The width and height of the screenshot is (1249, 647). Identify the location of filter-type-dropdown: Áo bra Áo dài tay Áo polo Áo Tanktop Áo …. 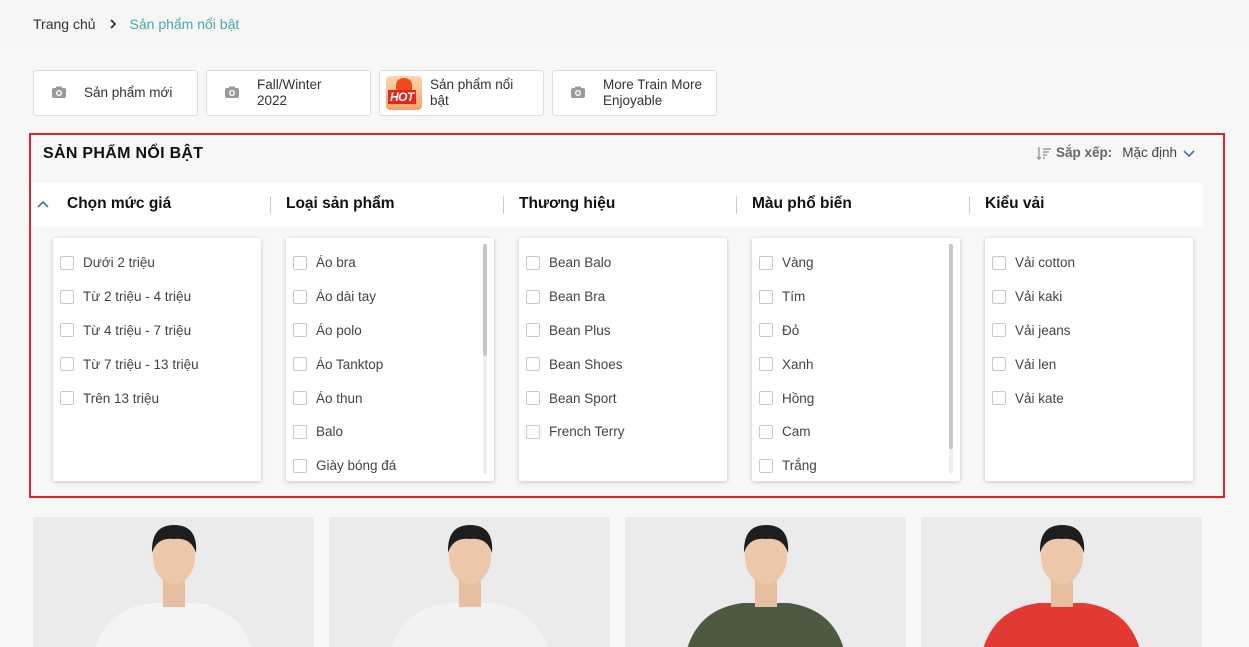
(390, 359).